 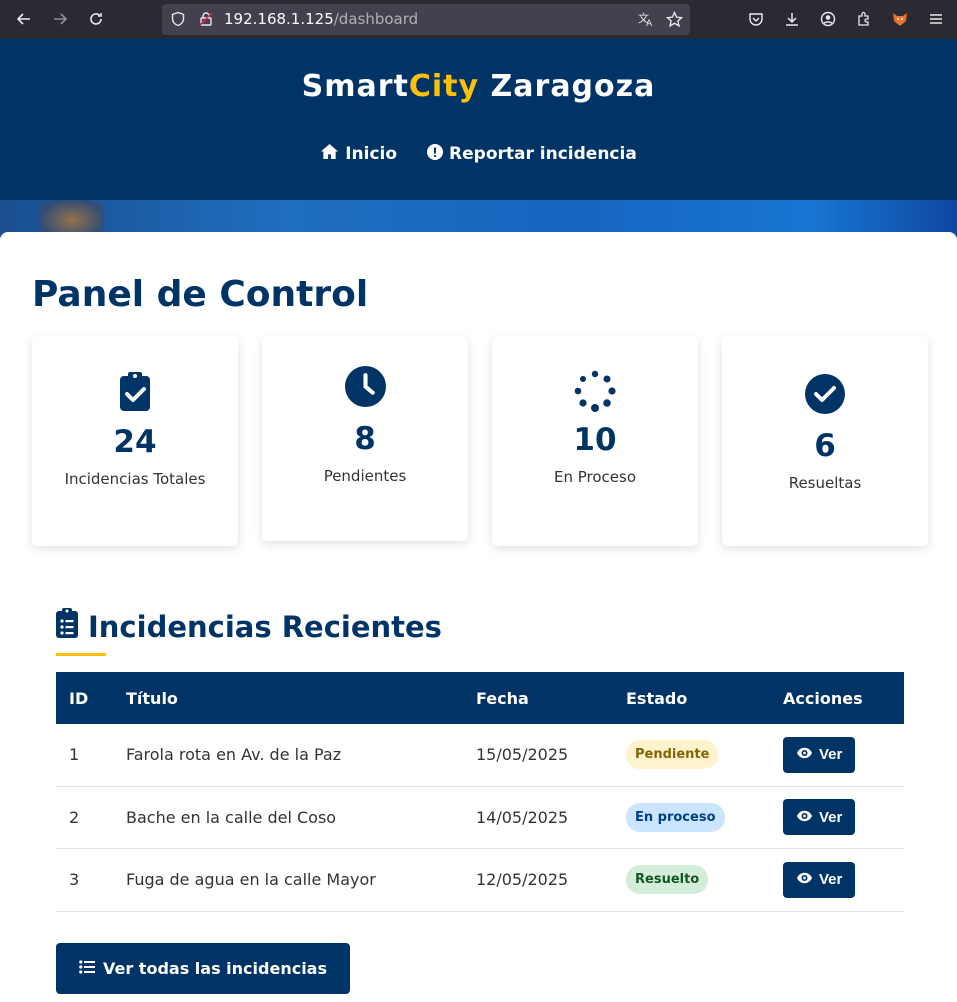 I want to click on stat-label-resolved: Resueltas, so click(x=825, y=483).